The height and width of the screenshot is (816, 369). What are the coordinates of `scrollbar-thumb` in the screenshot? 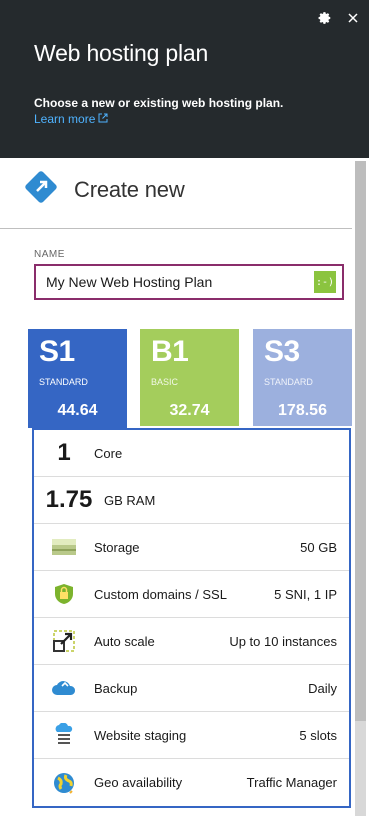 It's located at (360, 441).